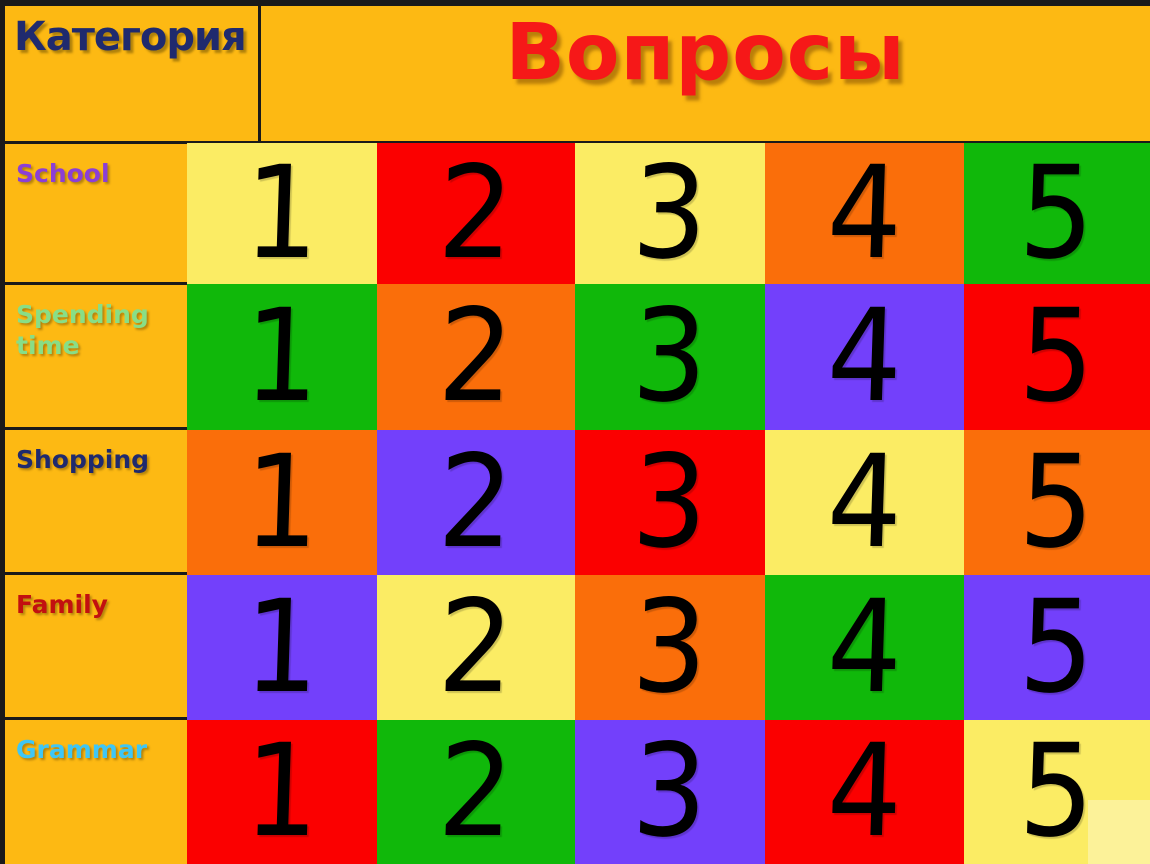 The width and height of the screenshot is (1150, 864). I want to click on category-cell-shopping: Shopping, so click(96, 502).